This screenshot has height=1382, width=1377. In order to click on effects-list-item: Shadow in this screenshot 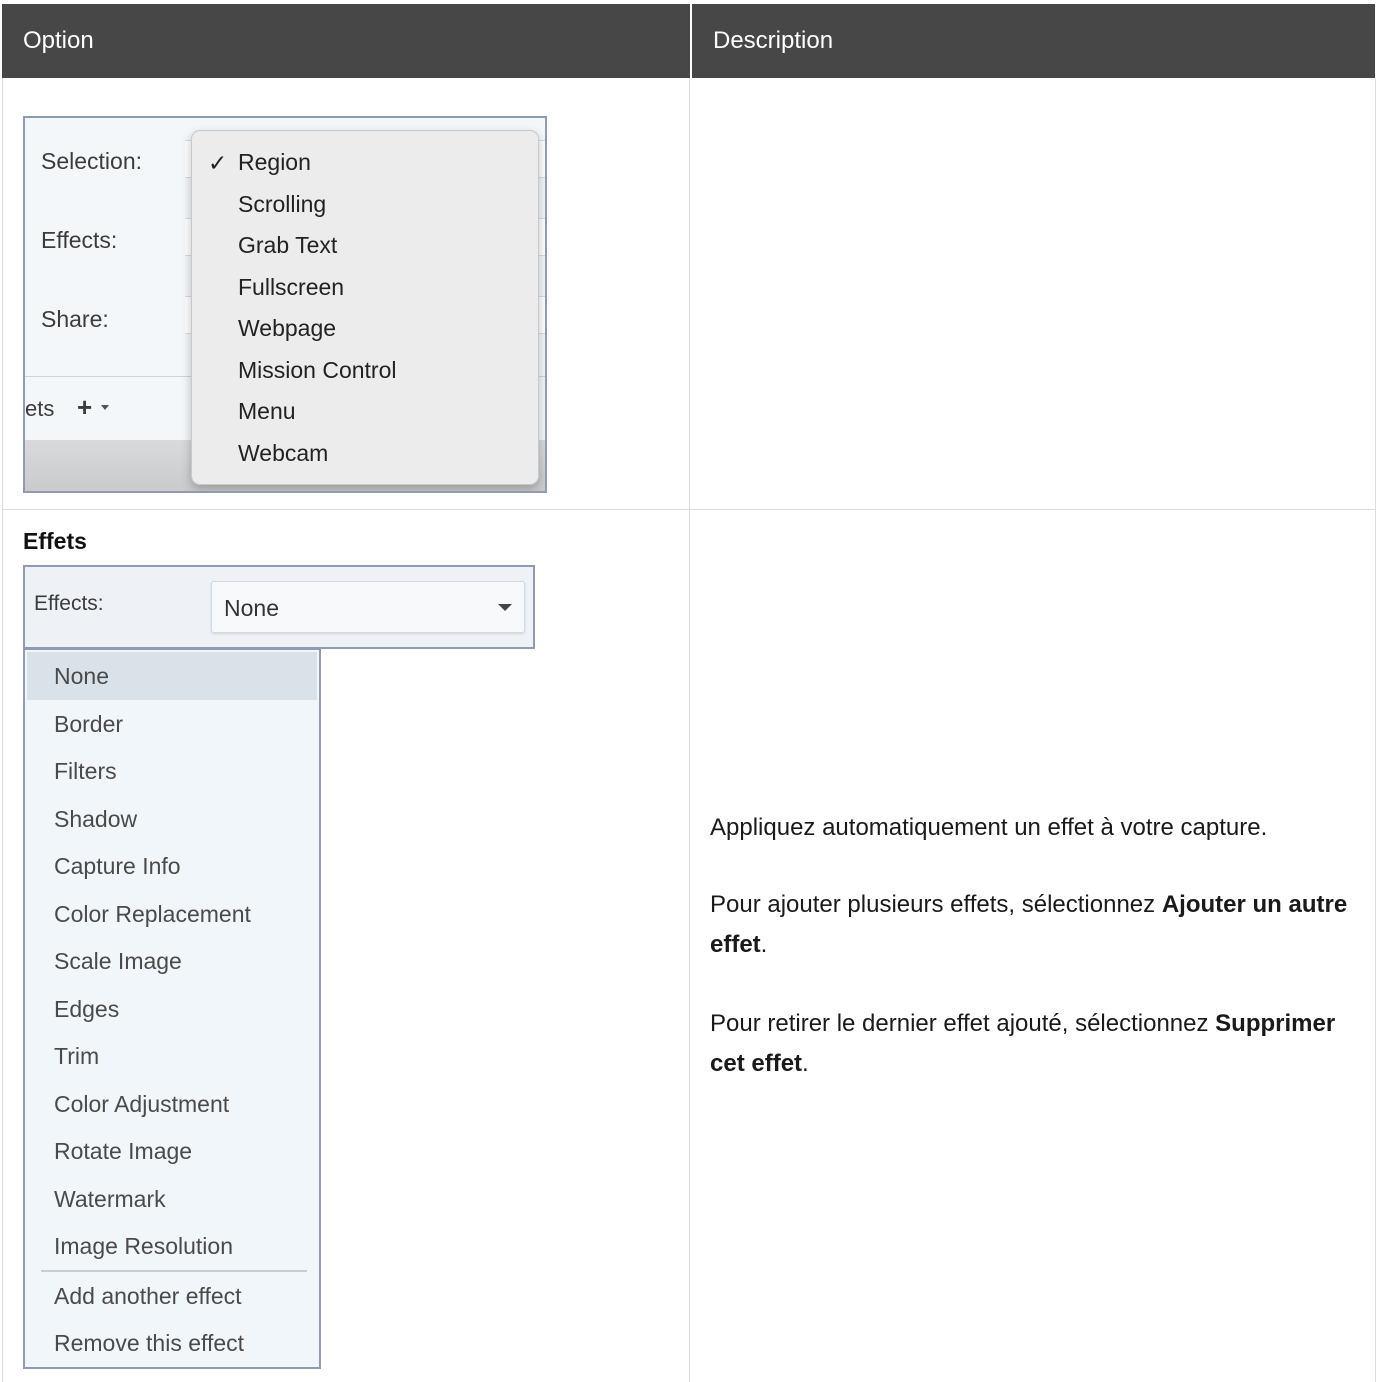, I will do `click(172, 819)`.